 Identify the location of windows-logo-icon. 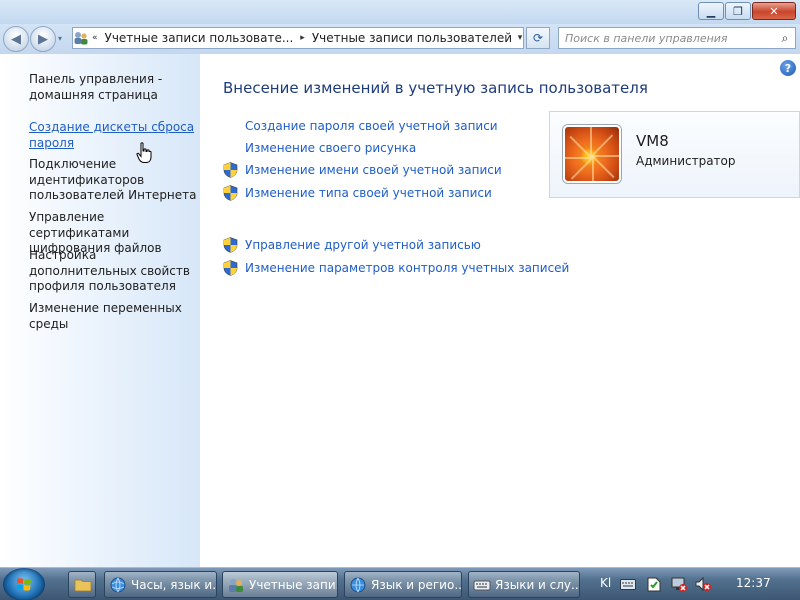
(23, 584).